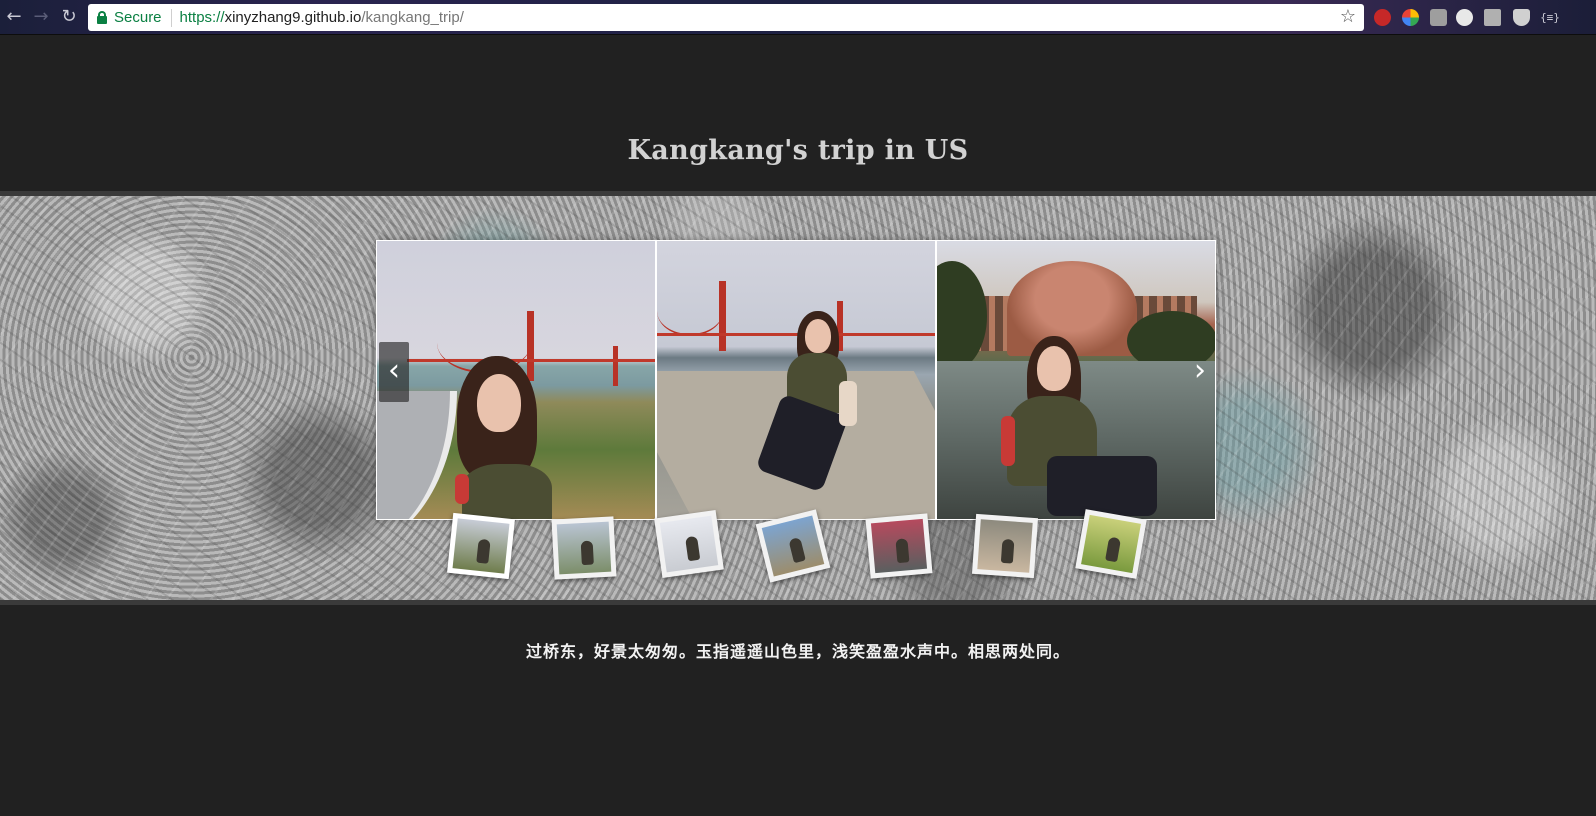  Describe the element at coordinates (41, 17) in the screenshot. I see `forward-icon: →` at that location.